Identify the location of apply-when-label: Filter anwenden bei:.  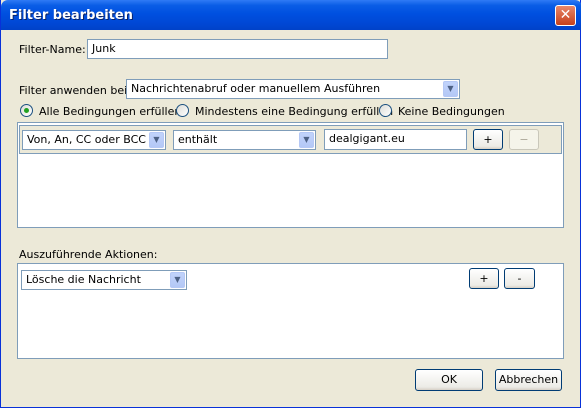
(75, 90).